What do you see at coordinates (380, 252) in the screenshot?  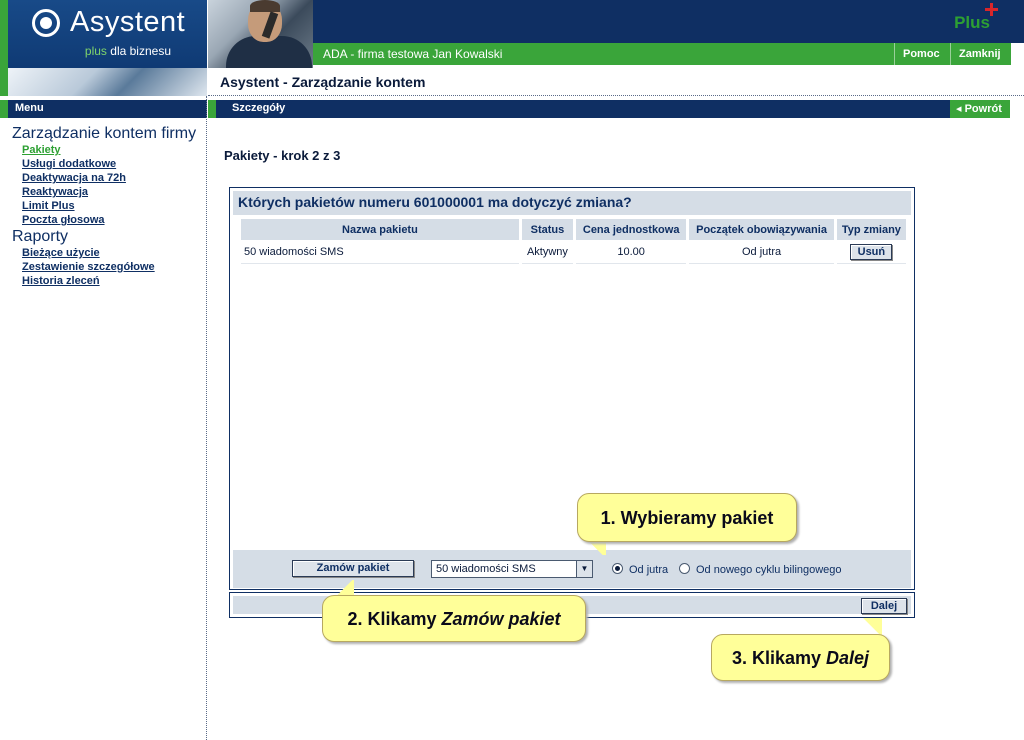 I see `cell-package-name: 50 wiadomości SMS` at bounding box center [380, 252].